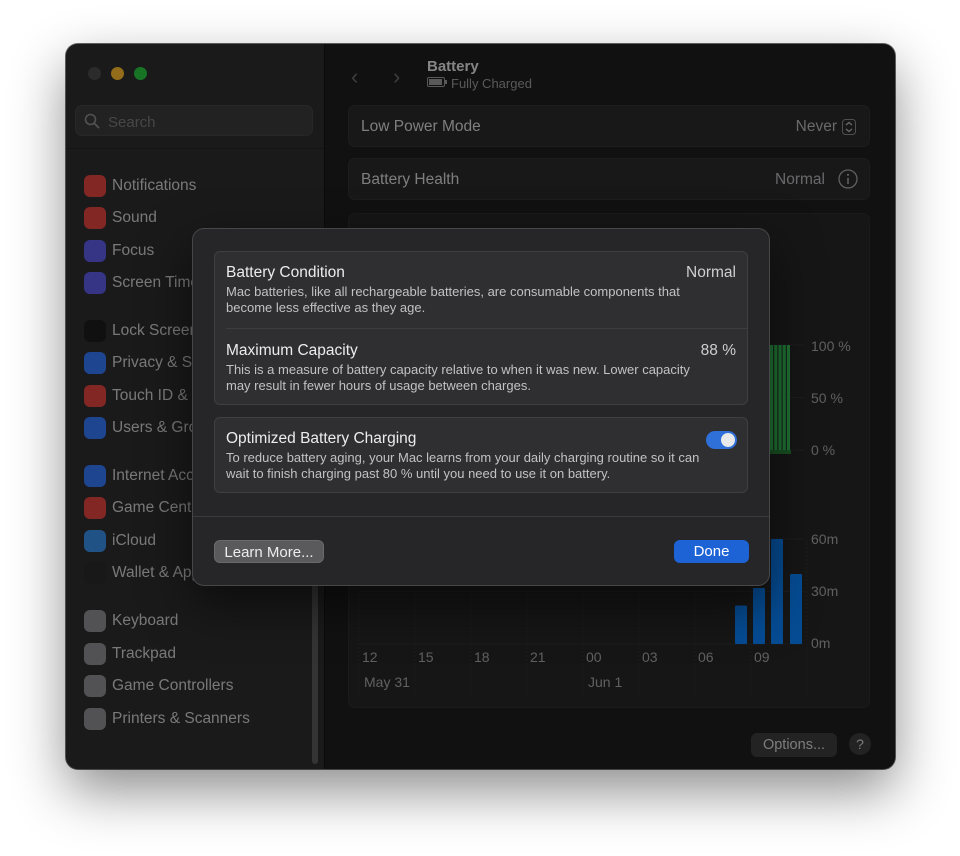  What do you see at coordinates (321, 438) in the screenshot?
I see `optimized-charging-title: Optimized Battery Charging` at bounding box center [321, 438].